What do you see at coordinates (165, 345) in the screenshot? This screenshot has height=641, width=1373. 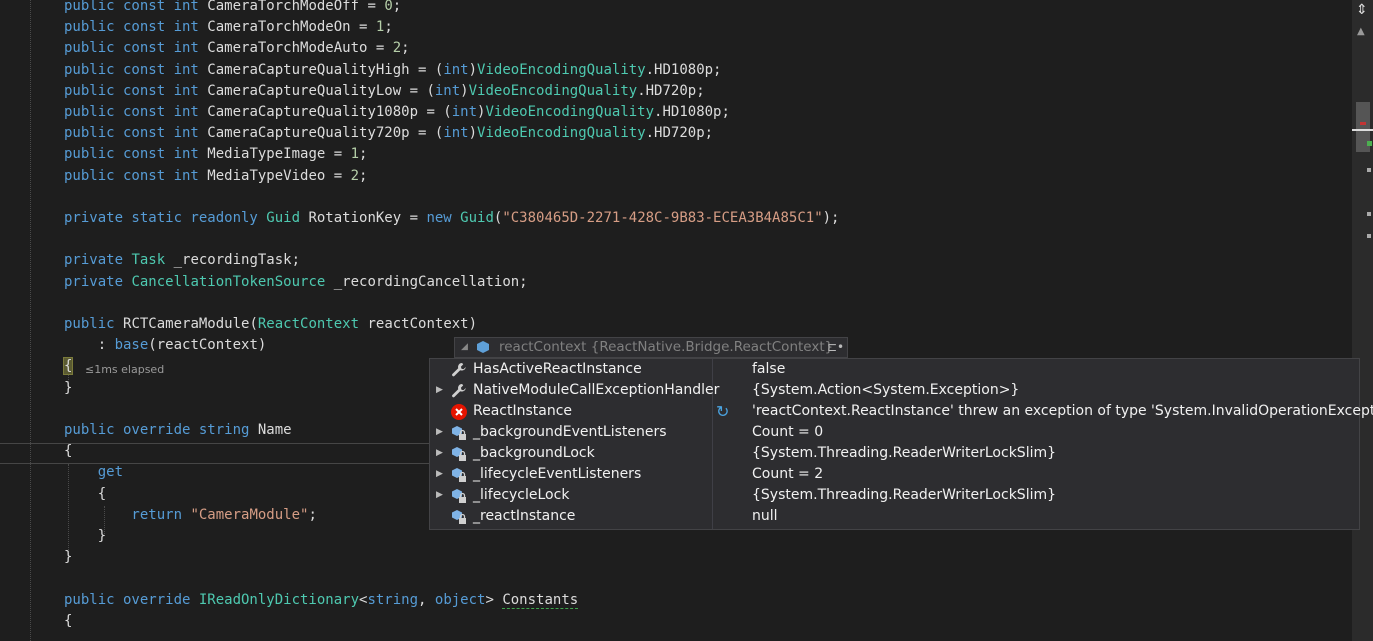 I see `code-line: : base(reactContext)` at bounding box center [165, 345].